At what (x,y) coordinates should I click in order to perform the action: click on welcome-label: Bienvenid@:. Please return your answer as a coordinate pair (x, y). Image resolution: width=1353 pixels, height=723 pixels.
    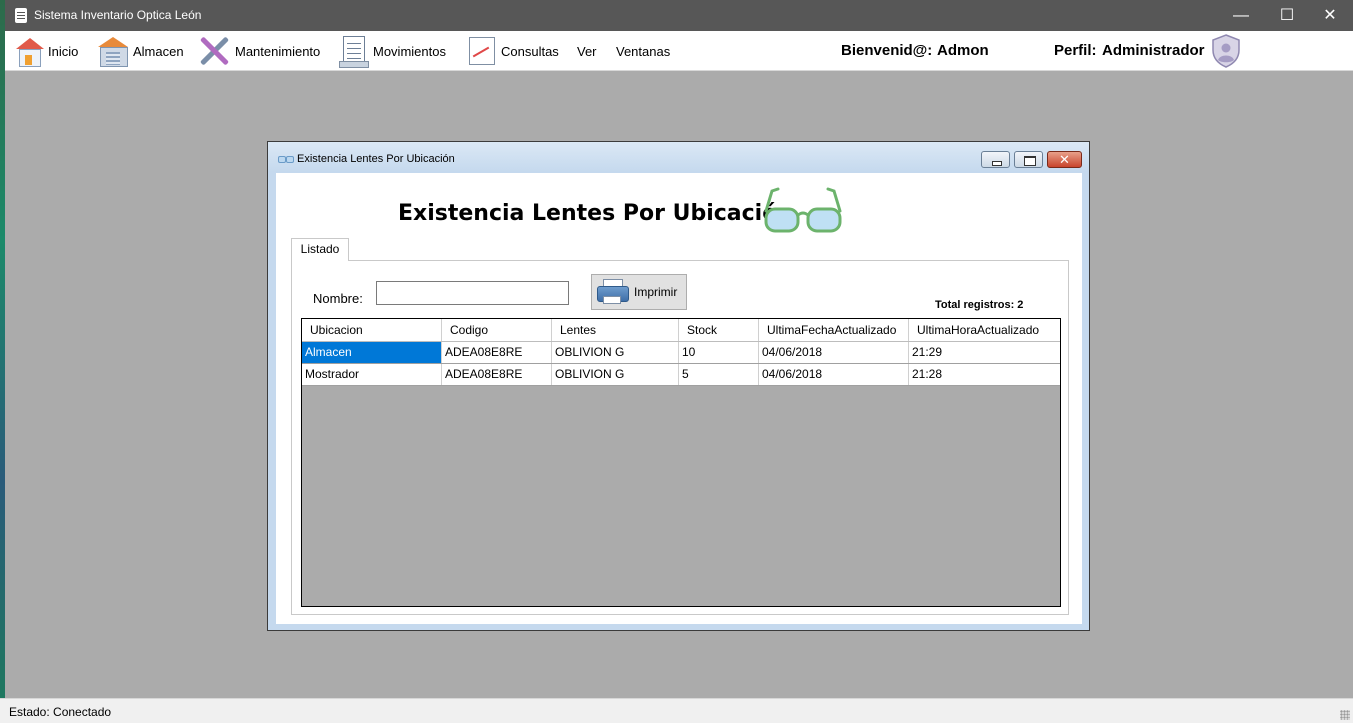
    Looking at the image, I should click on (887, 50).